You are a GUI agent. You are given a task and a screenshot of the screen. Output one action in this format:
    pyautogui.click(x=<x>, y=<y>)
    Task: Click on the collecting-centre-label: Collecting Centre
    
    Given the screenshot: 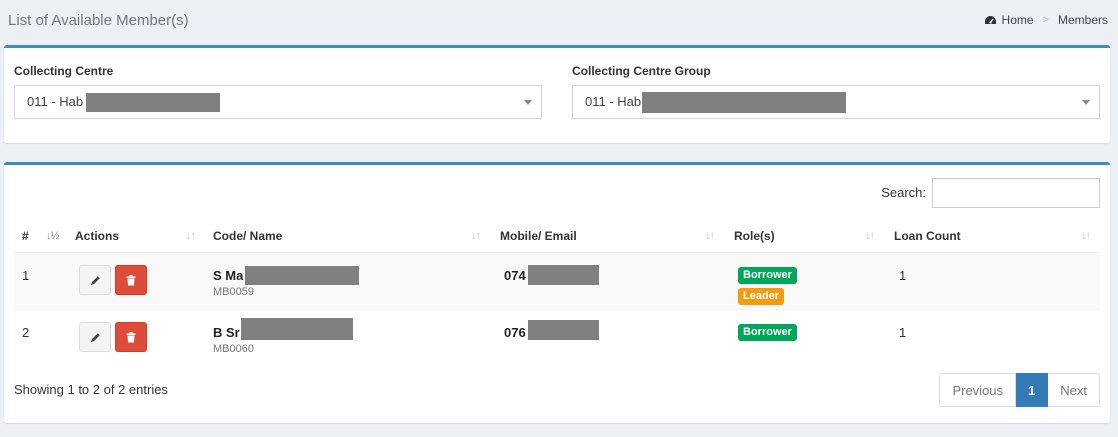 What is the action you would take?
    pyautogui.click(x=64, y=71)
    